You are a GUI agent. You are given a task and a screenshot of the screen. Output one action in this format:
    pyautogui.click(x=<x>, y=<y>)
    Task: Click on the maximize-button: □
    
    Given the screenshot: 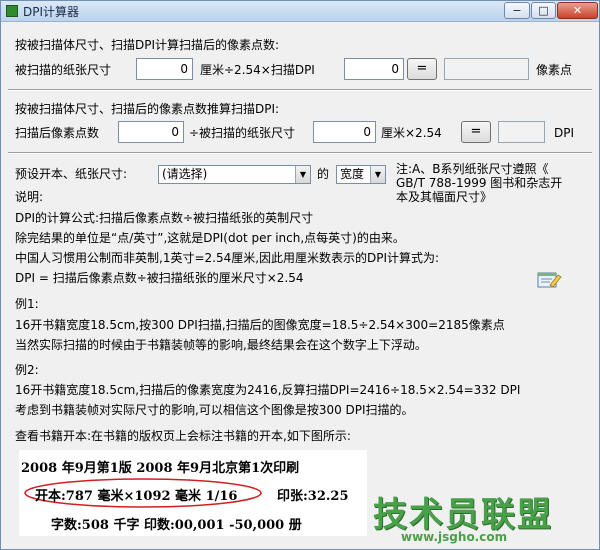 What is the action you would take?
    pyautogui.click(x=543, y=10)
    